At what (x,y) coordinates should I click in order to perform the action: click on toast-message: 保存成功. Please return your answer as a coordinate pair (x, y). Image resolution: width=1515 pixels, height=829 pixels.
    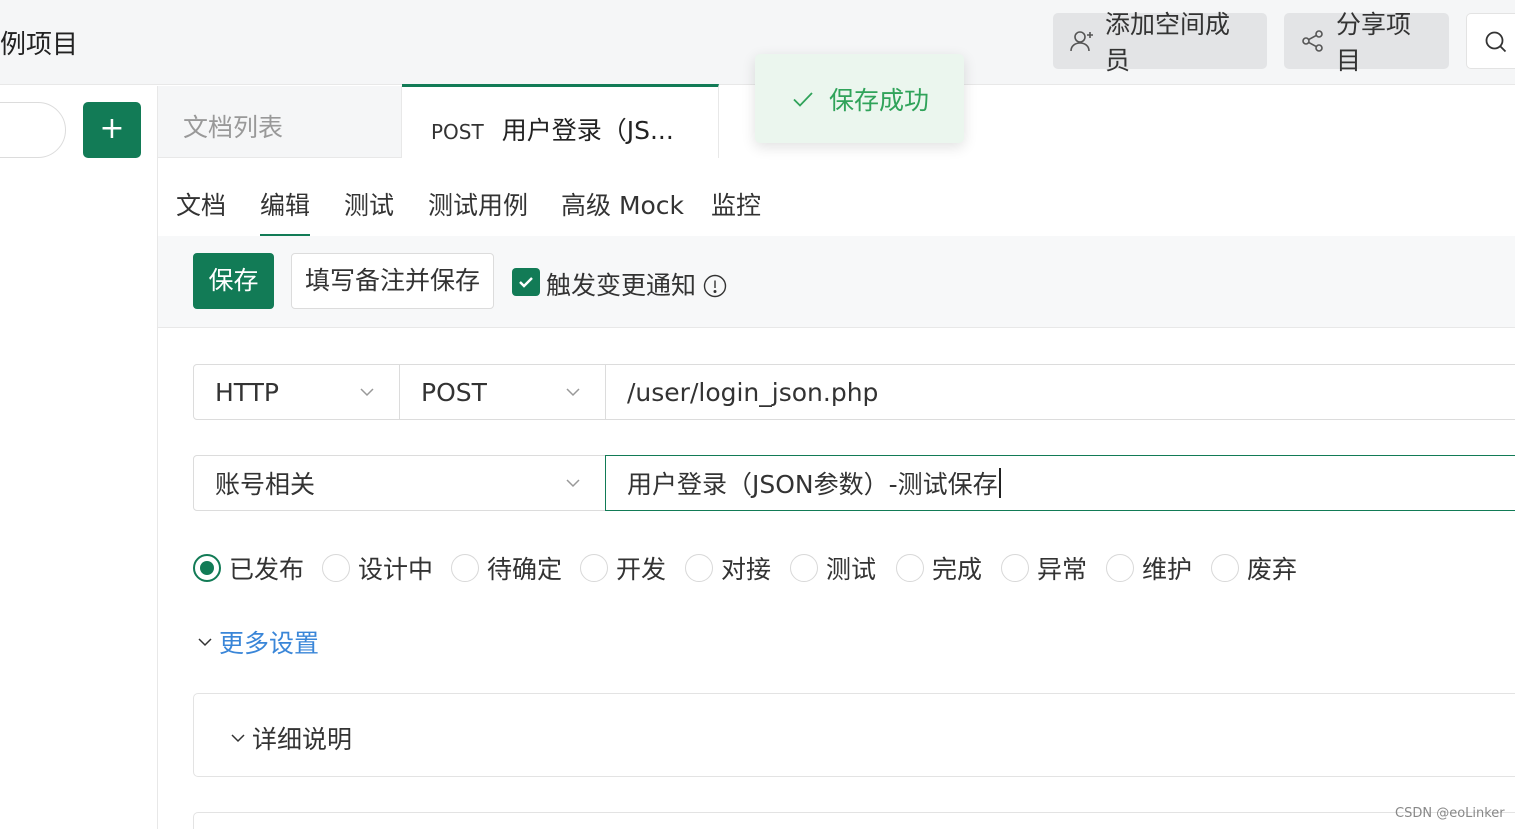
    Looking at the image, I should click on (879, 100).